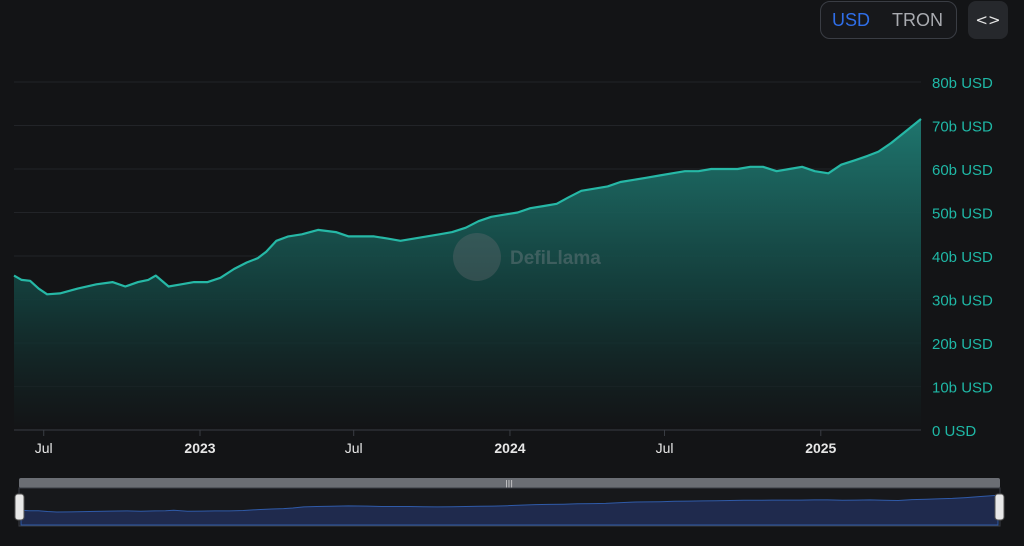 The width and height of the screenshot is (1024, 546). Describe the element at coordinates (962, 83) in the screenshot. I see `y-tick-label: 80b USD` at that location.